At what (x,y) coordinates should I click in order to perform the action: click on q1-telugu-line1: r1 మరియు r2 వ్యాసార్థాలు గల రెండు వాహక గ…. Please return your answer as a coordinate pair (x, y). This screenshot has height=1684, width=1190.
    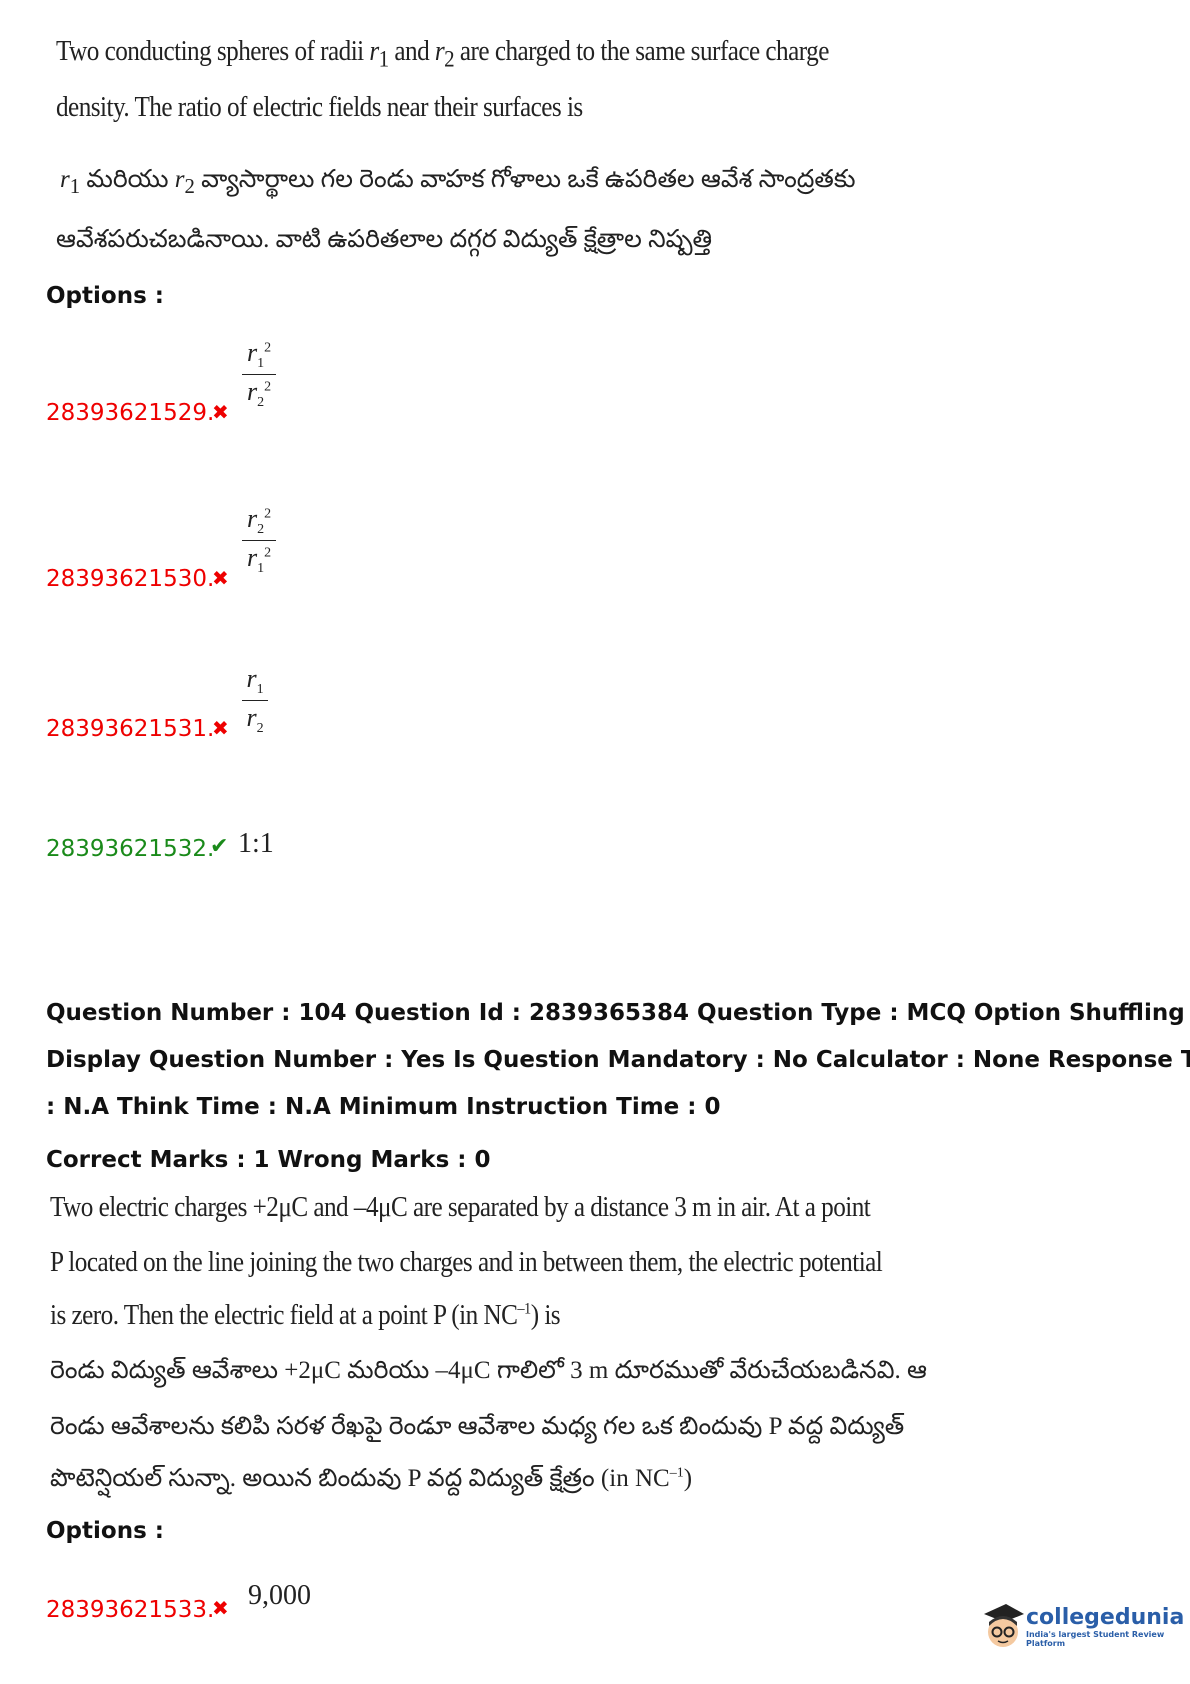
    Looking at the image, I should click on (458, 182).